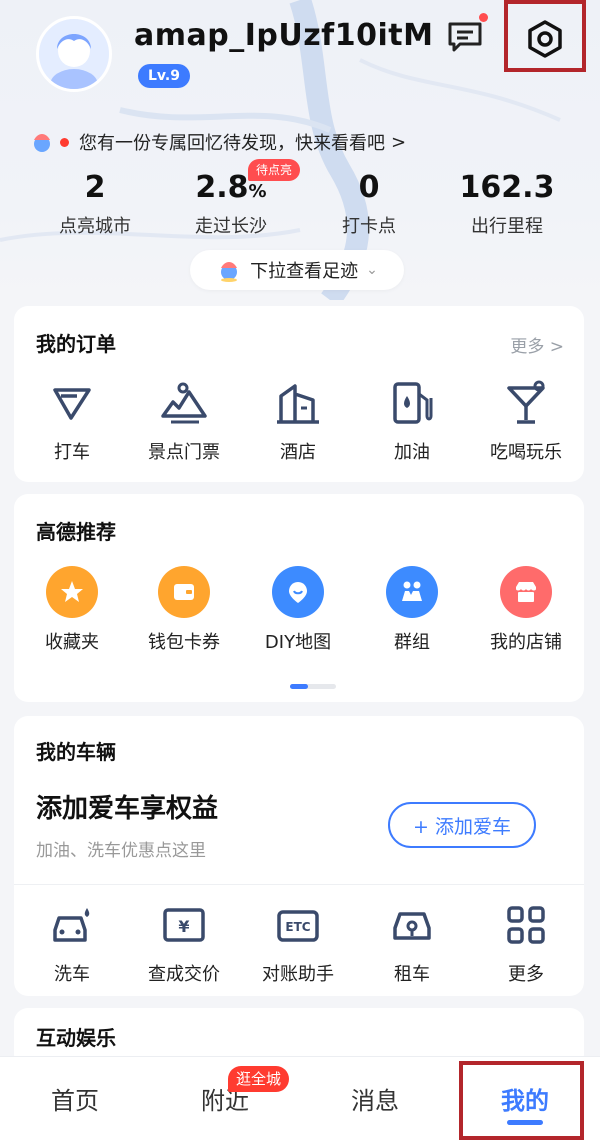  What do you see at coordinates (184, 974) in the screenshot?
I see `vehicle-item-label: 查成交价` at bounding box center [184, 974].